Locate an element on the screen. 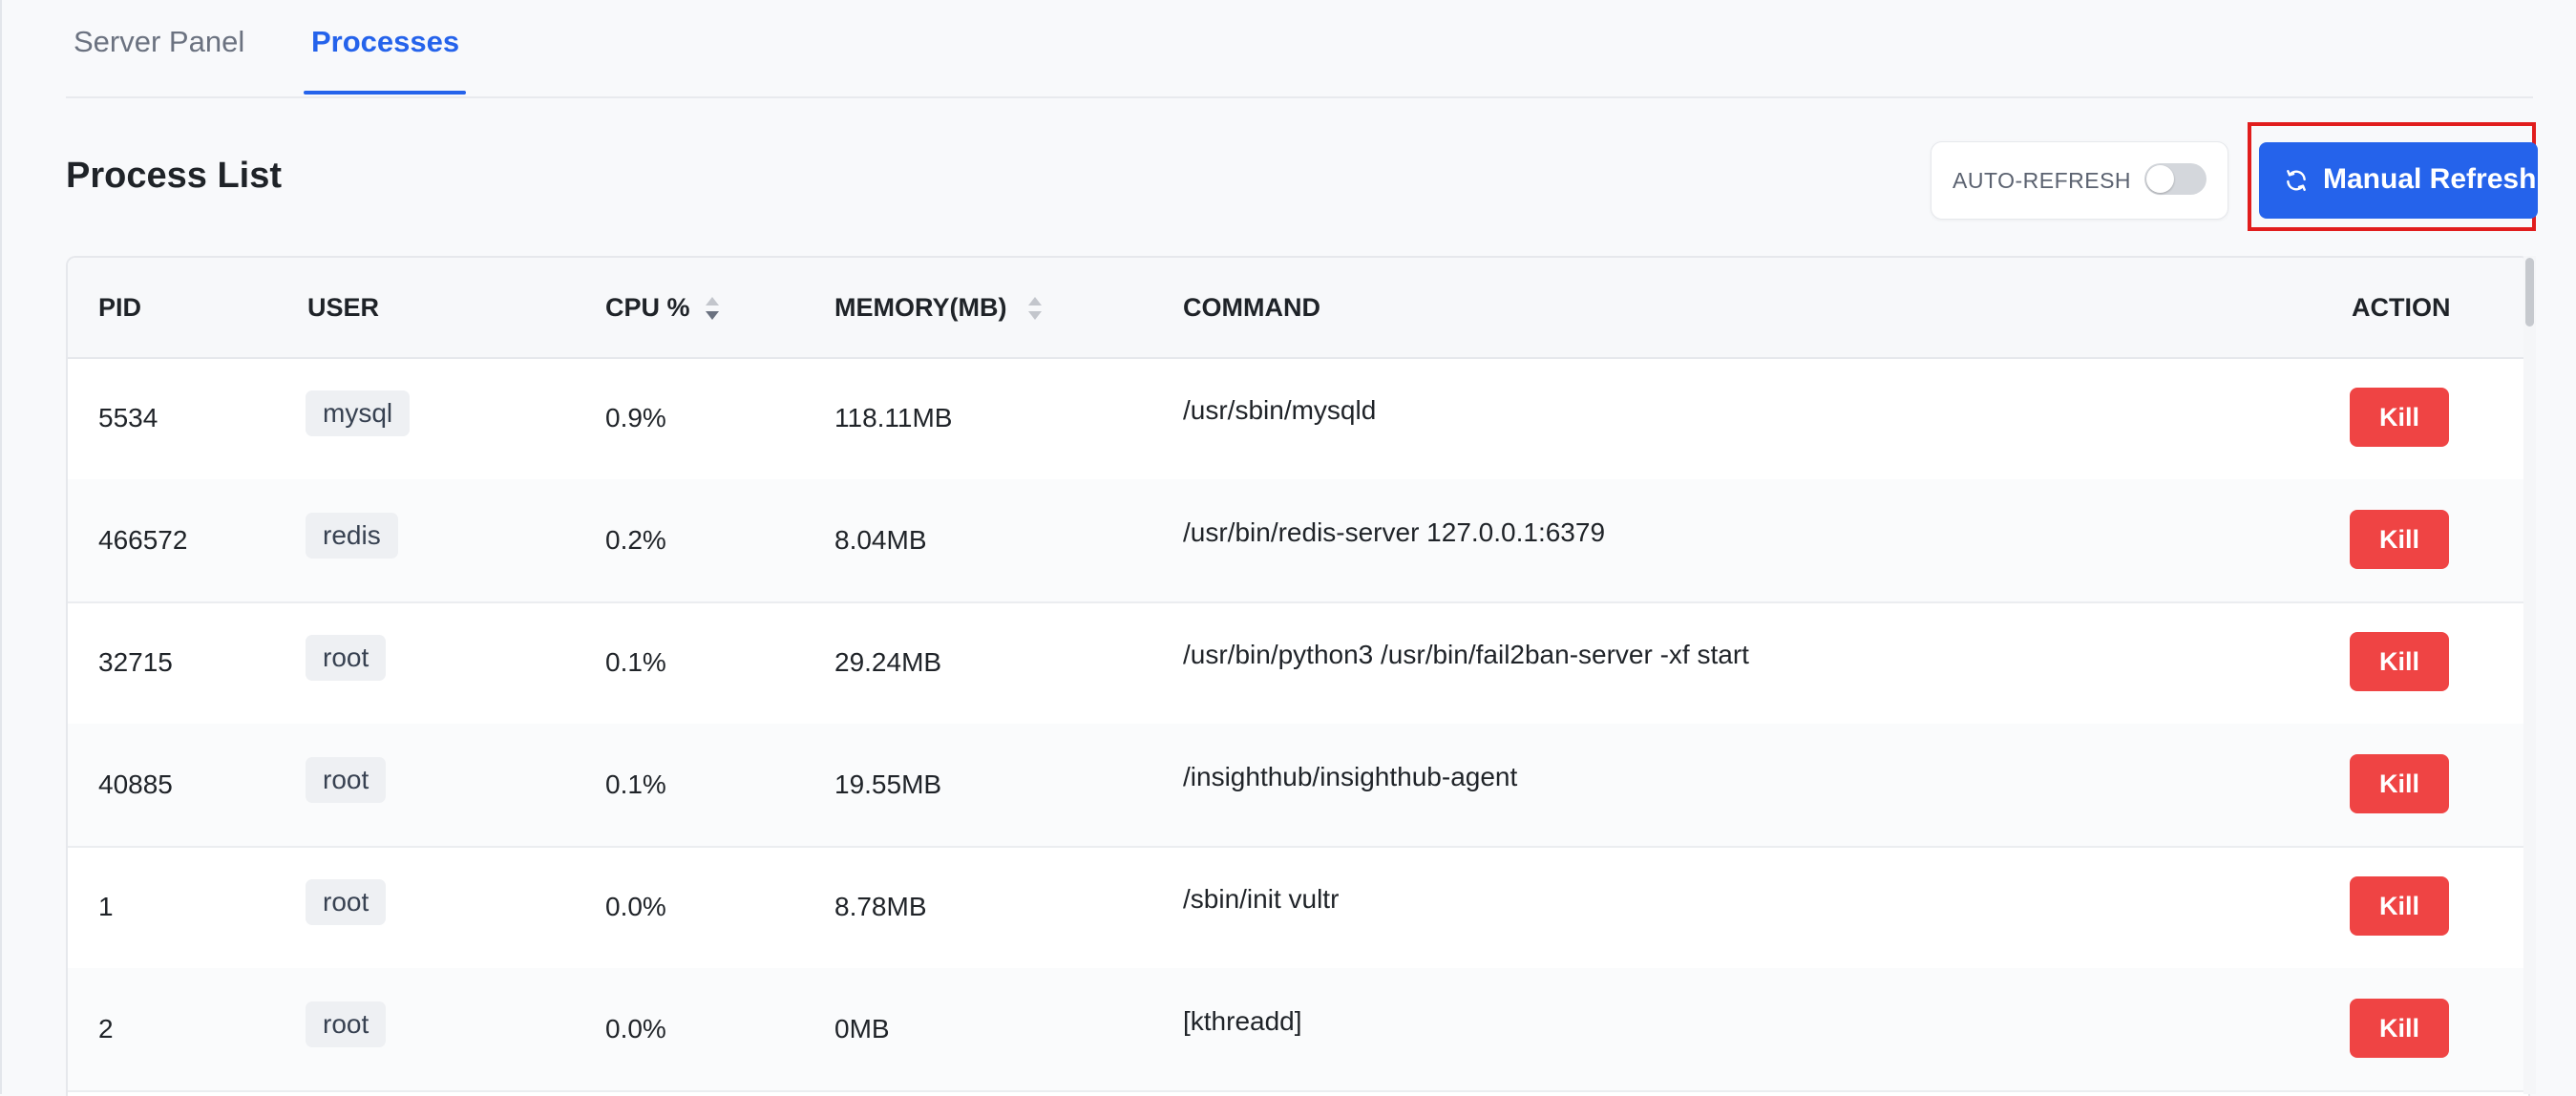 The height and width of the screenshot is (1096, 2576). scrollbar-thumb is located at coordinates (2529, 293).